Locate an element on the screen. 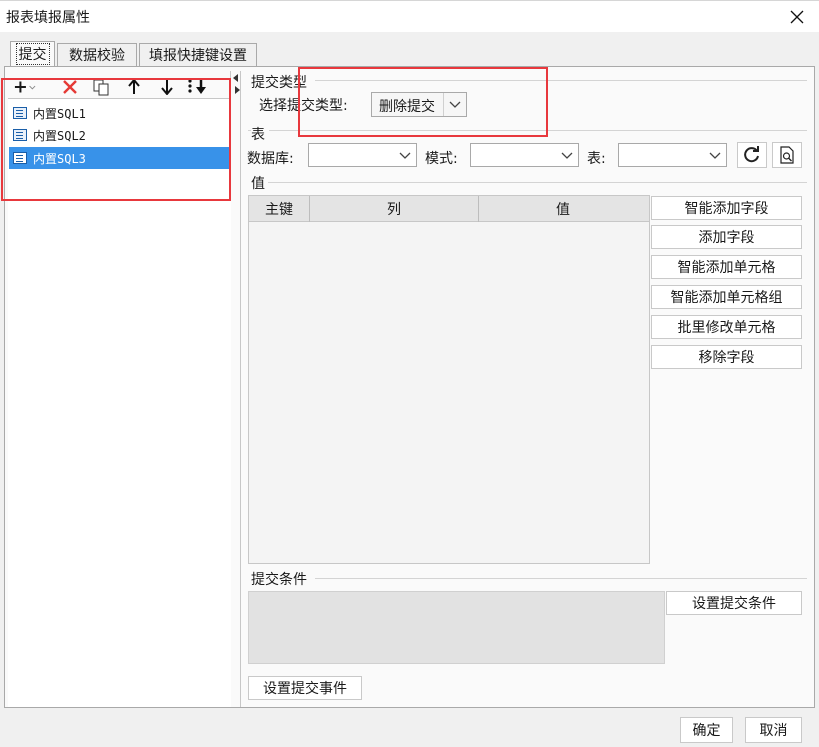 This screenshot has height=747, width=819. submit-type-group-label: 提交类型 is located at coordinates (279, 83).